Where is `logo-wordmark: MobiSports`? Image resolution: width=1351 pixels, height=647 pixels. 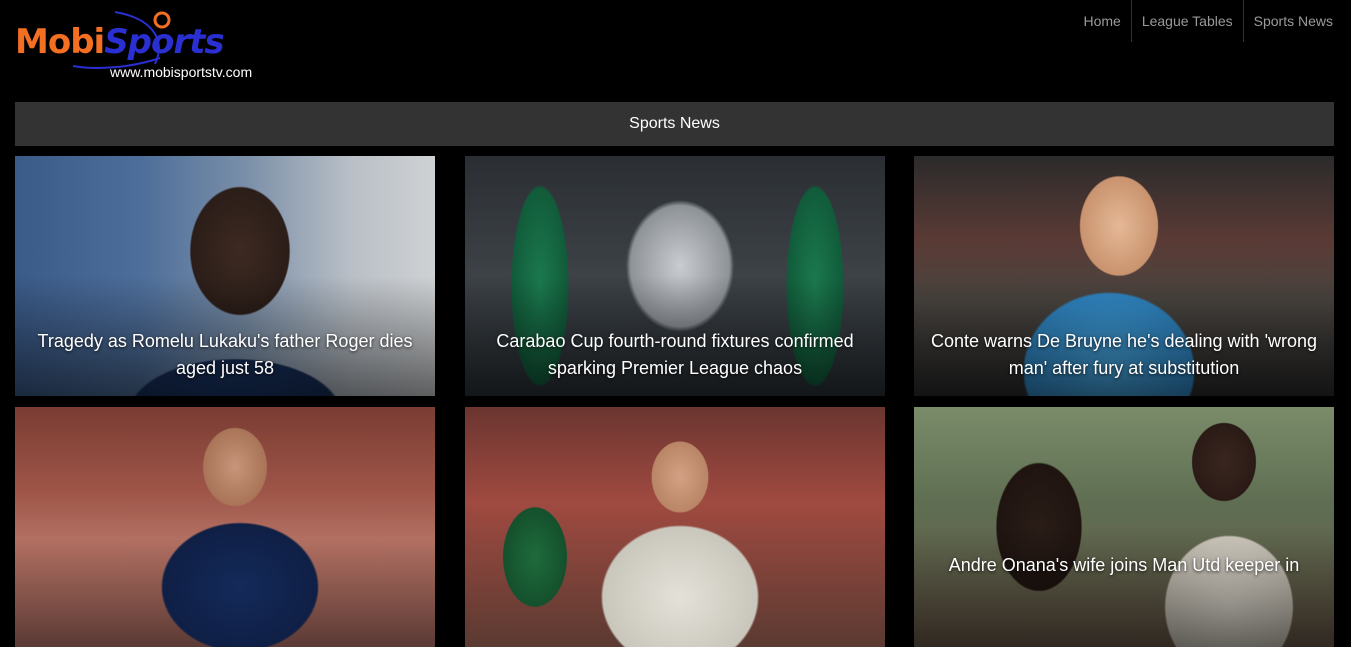
logo-wordmark: MobiSports is located at coordinates (120, 42).